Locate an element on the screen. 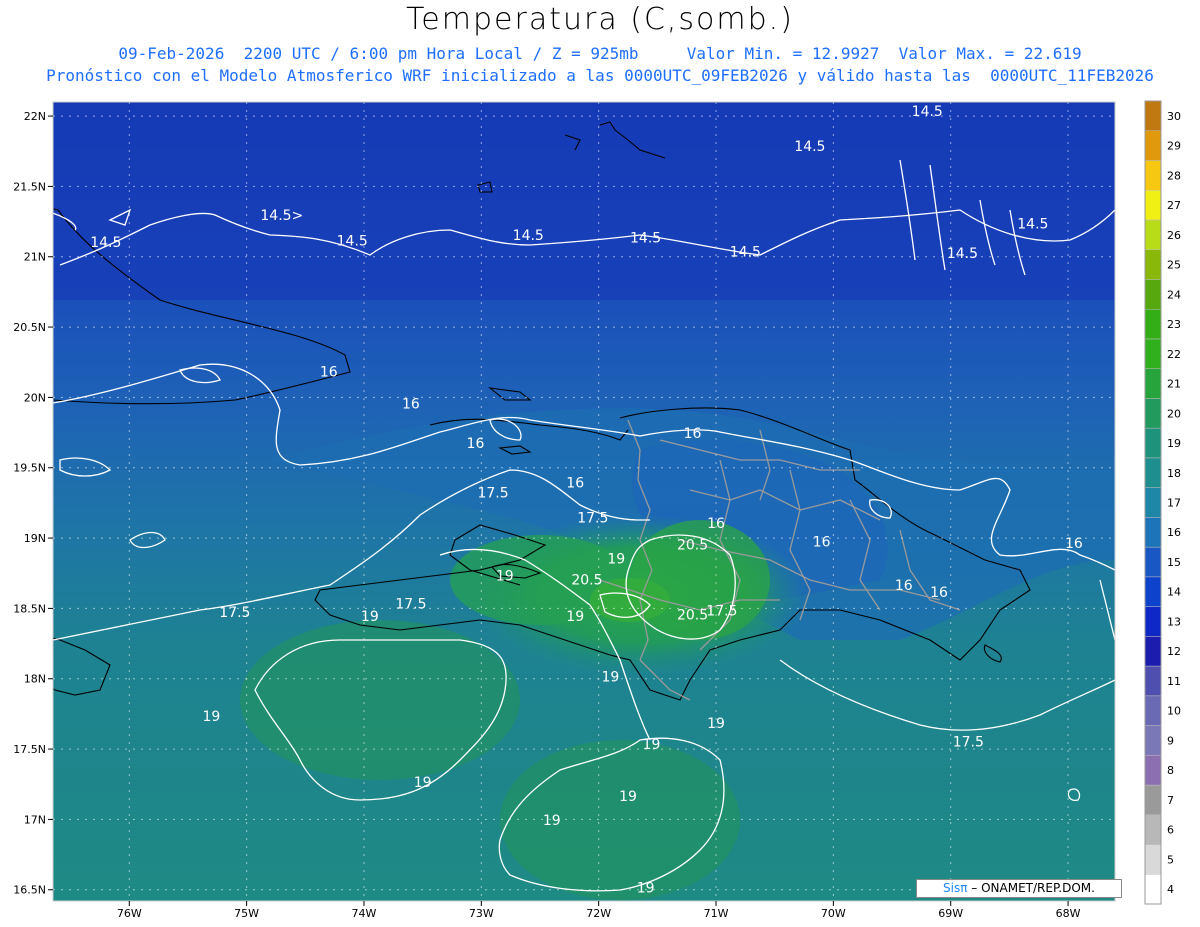 This screenshot has width=1200, height=927. lon-tick-label: 74W is located at coordinates (364, 913).